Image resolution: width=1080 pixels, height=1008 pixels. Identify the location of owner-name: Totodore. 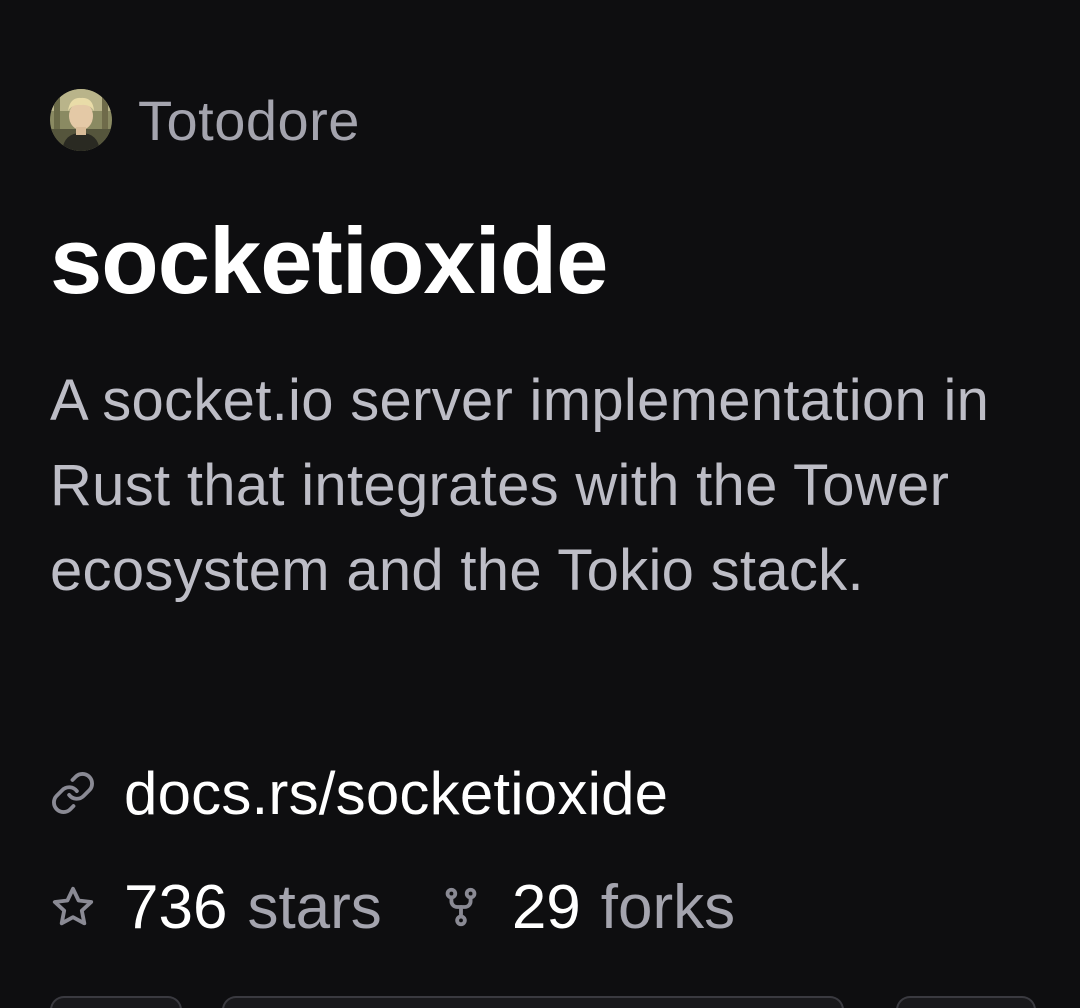
(249, 120).